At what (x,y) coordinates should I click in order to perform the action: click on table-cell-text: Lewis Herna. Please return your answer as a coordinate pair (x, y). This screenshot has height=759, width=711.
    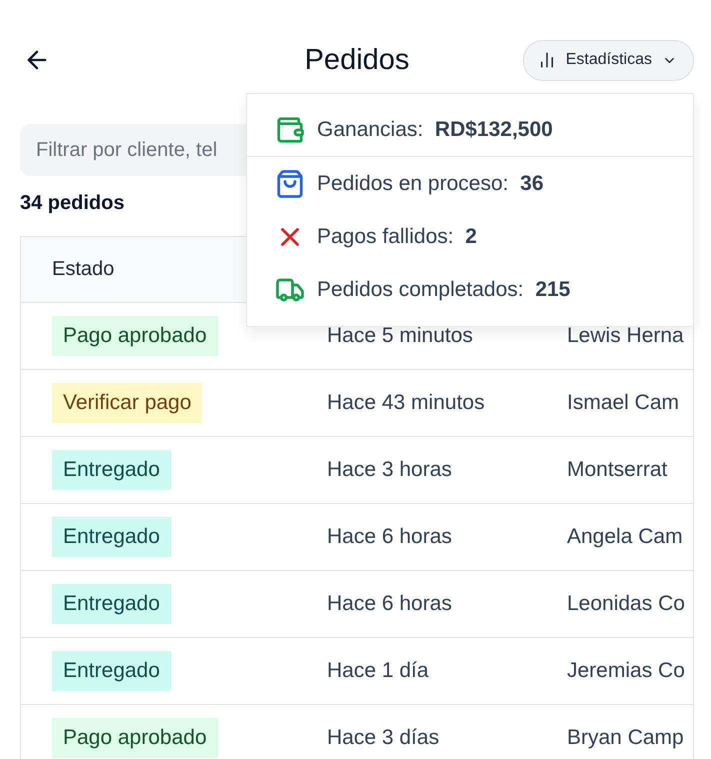
    Looking at the image, I should click on (626, 336).